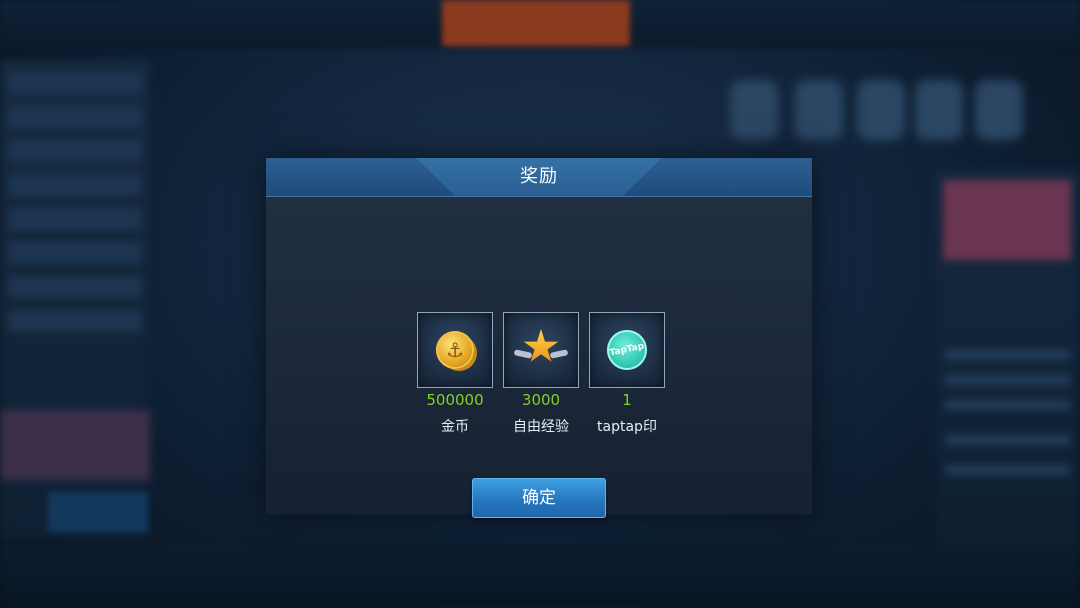  Describe the element at coordinates (540, 24) in the screenshot. I see `top-bar` at that location.